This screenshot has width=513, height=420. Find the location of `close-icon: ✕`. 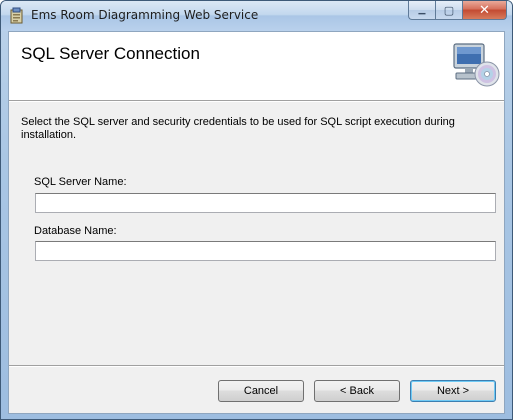

close-icon: ✕ is located at coordinates (484, 10).